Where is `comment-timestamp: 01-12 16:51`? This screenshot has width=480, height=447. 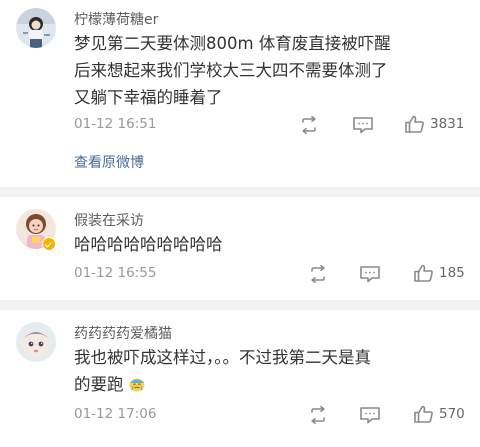
comment-timestamp: 01-12 16:51 is located at coordinates (115, 124).